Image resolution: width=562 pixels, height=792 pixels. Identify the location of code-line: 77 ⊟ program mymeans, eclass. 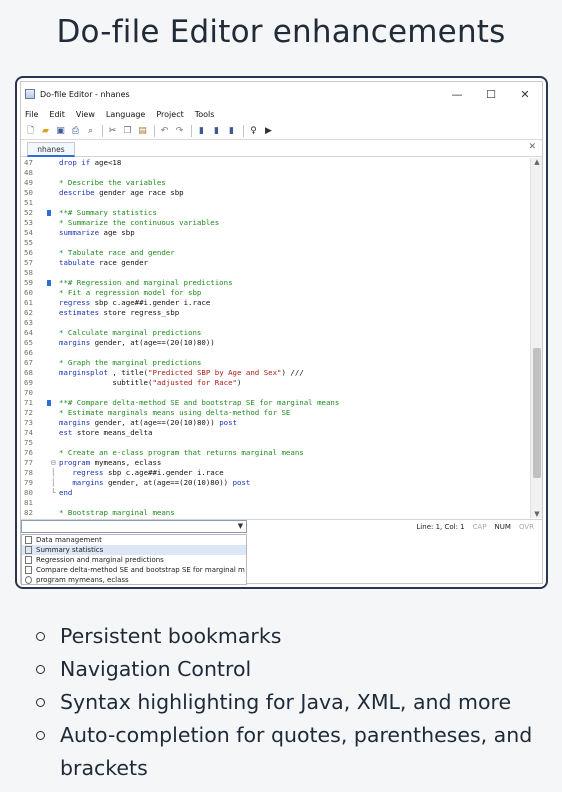
(281, 463).